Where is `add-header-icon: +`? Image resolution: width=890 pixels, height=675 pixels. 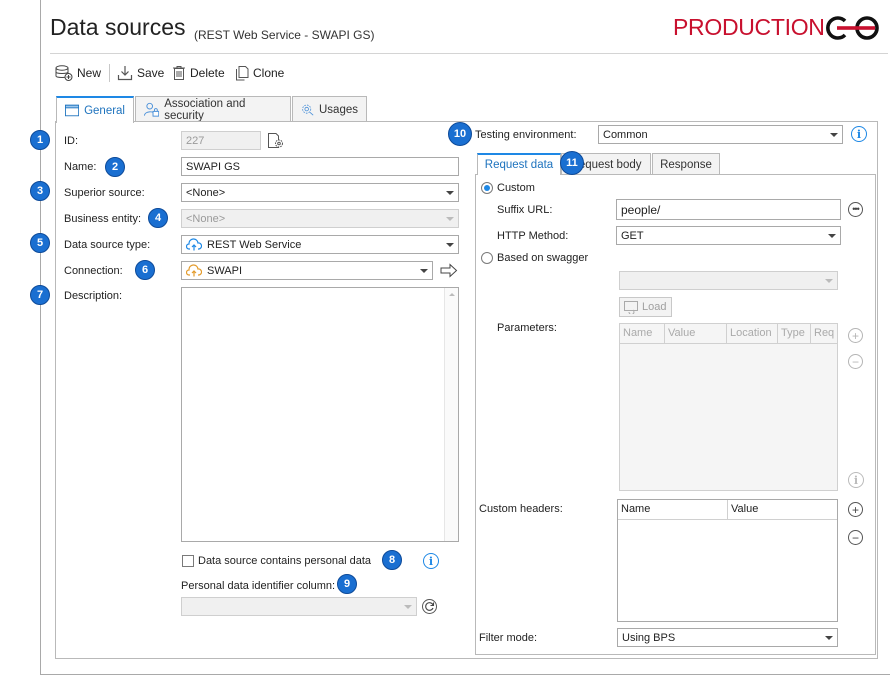 add-header-icon: + is located at coordinates (855, 509).